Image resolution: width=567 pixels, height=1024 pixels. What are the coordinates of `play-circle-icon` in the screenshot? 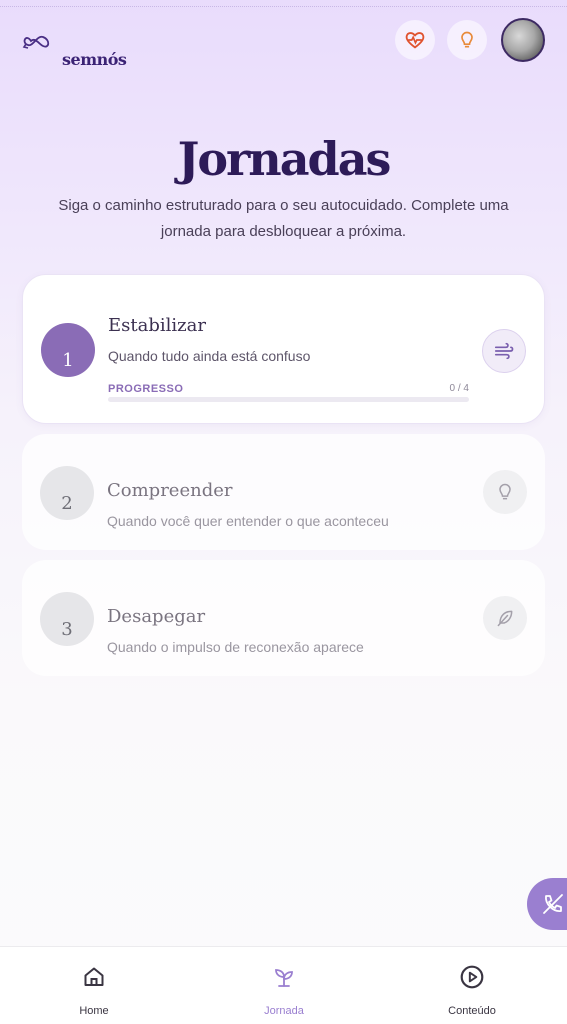 It's located at (472, 977).